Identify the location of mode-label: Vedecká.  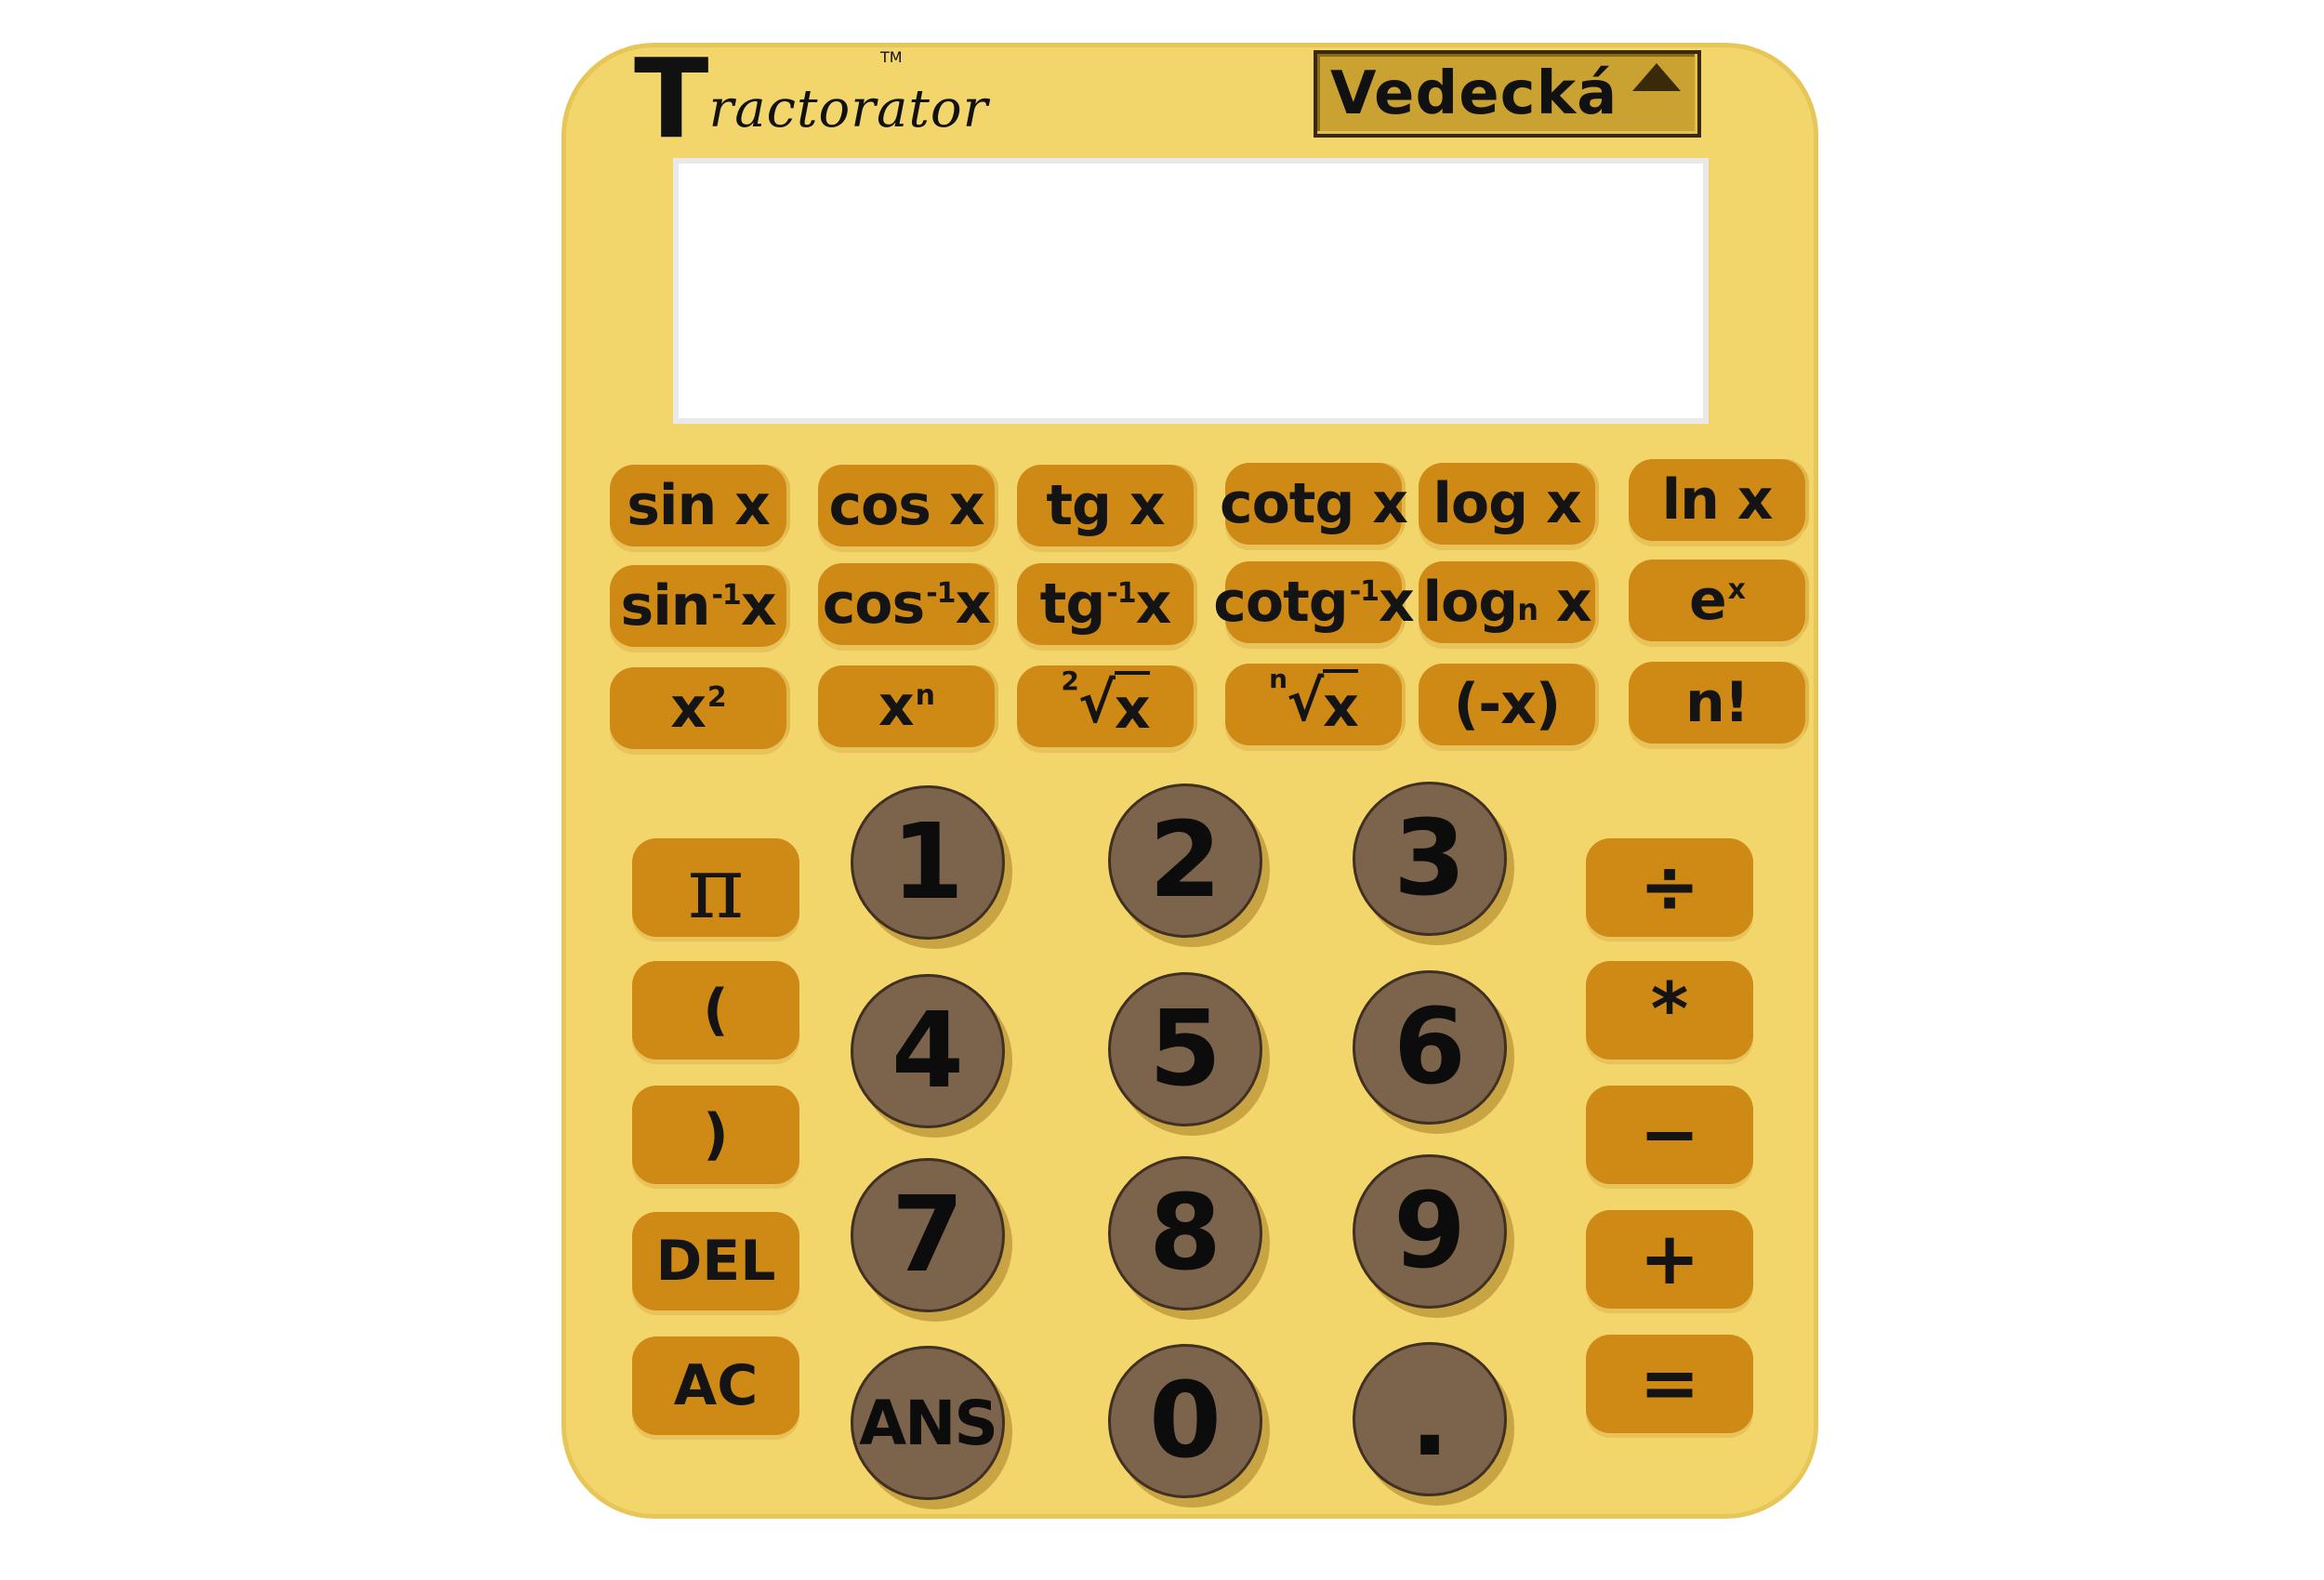
(1474, 93).